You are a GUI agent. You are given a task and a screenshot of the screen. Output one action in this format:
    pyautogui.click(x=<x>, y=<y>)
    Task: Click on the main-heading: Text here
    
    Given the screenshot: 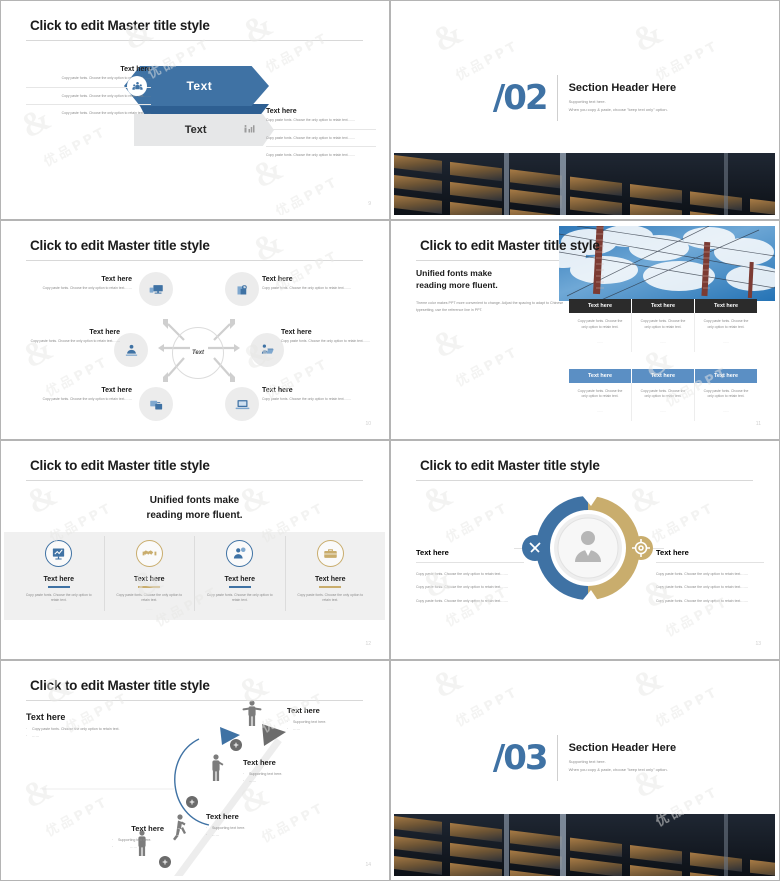 What is the action you would take?
    pyautogui.click(x=46, y=717)
    